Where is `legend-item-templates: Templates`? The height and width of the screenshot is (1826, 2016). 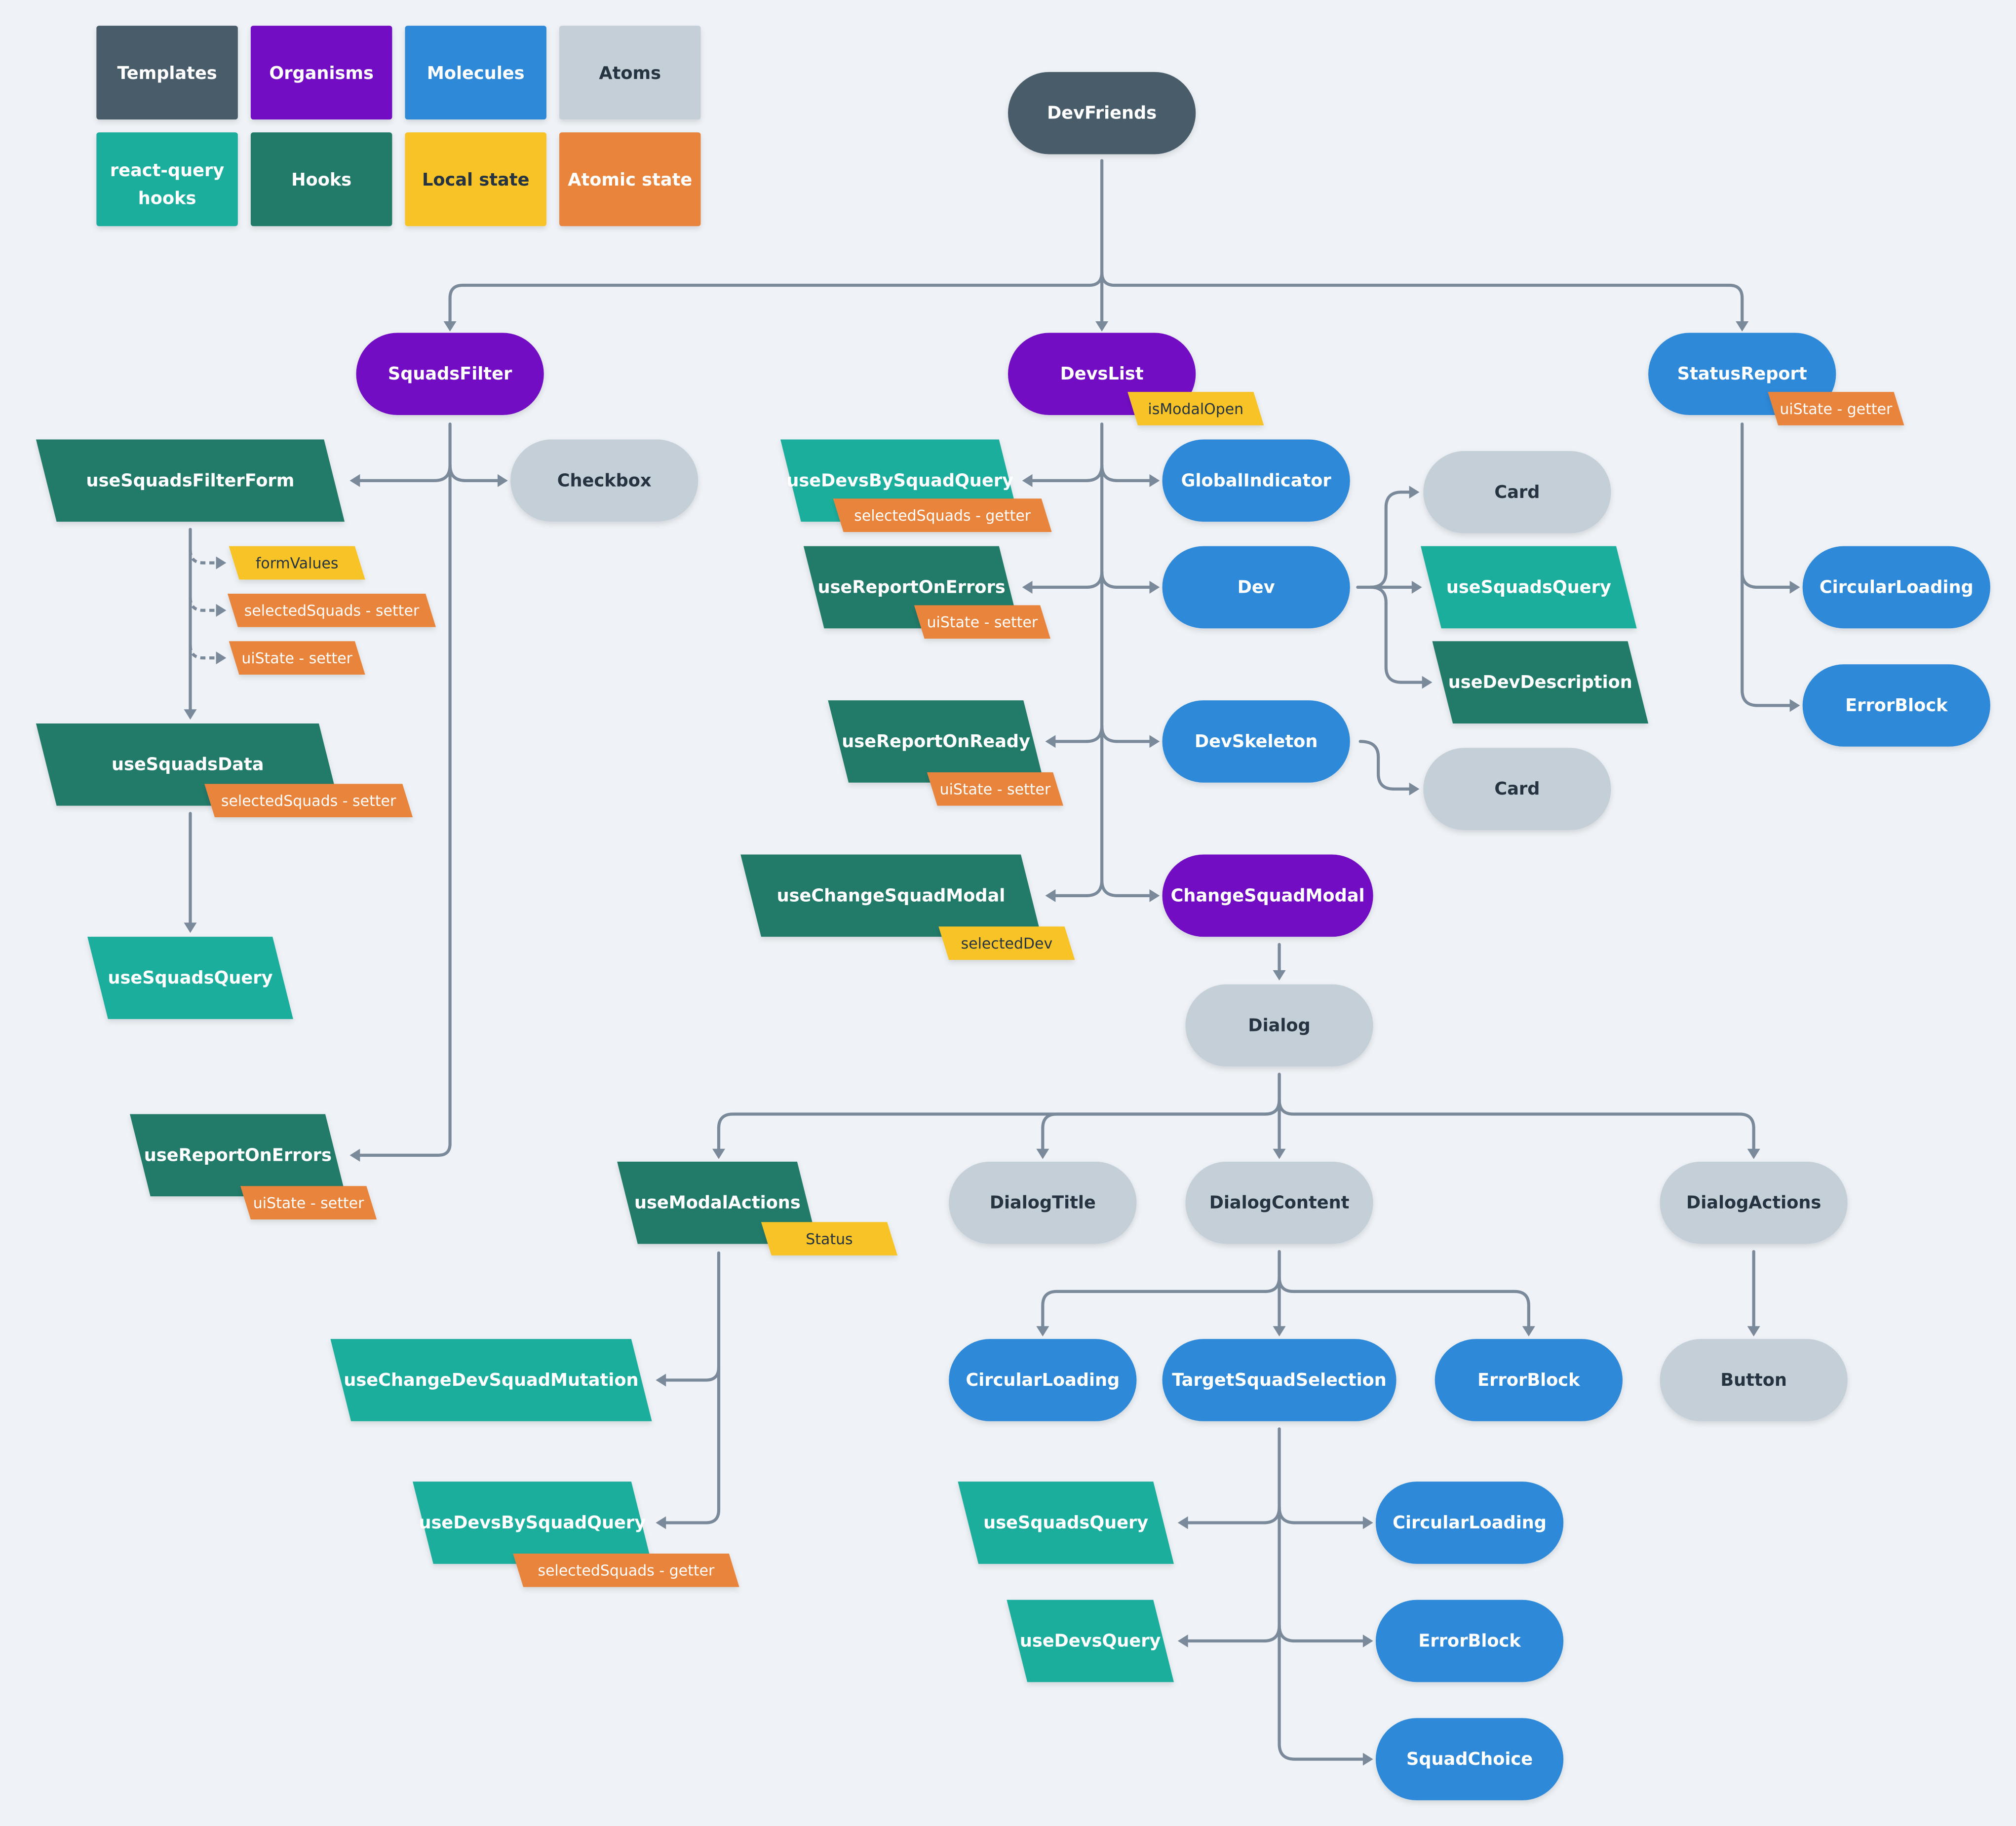 legend-item-templates: Templates is located at coordinates (167, 73).